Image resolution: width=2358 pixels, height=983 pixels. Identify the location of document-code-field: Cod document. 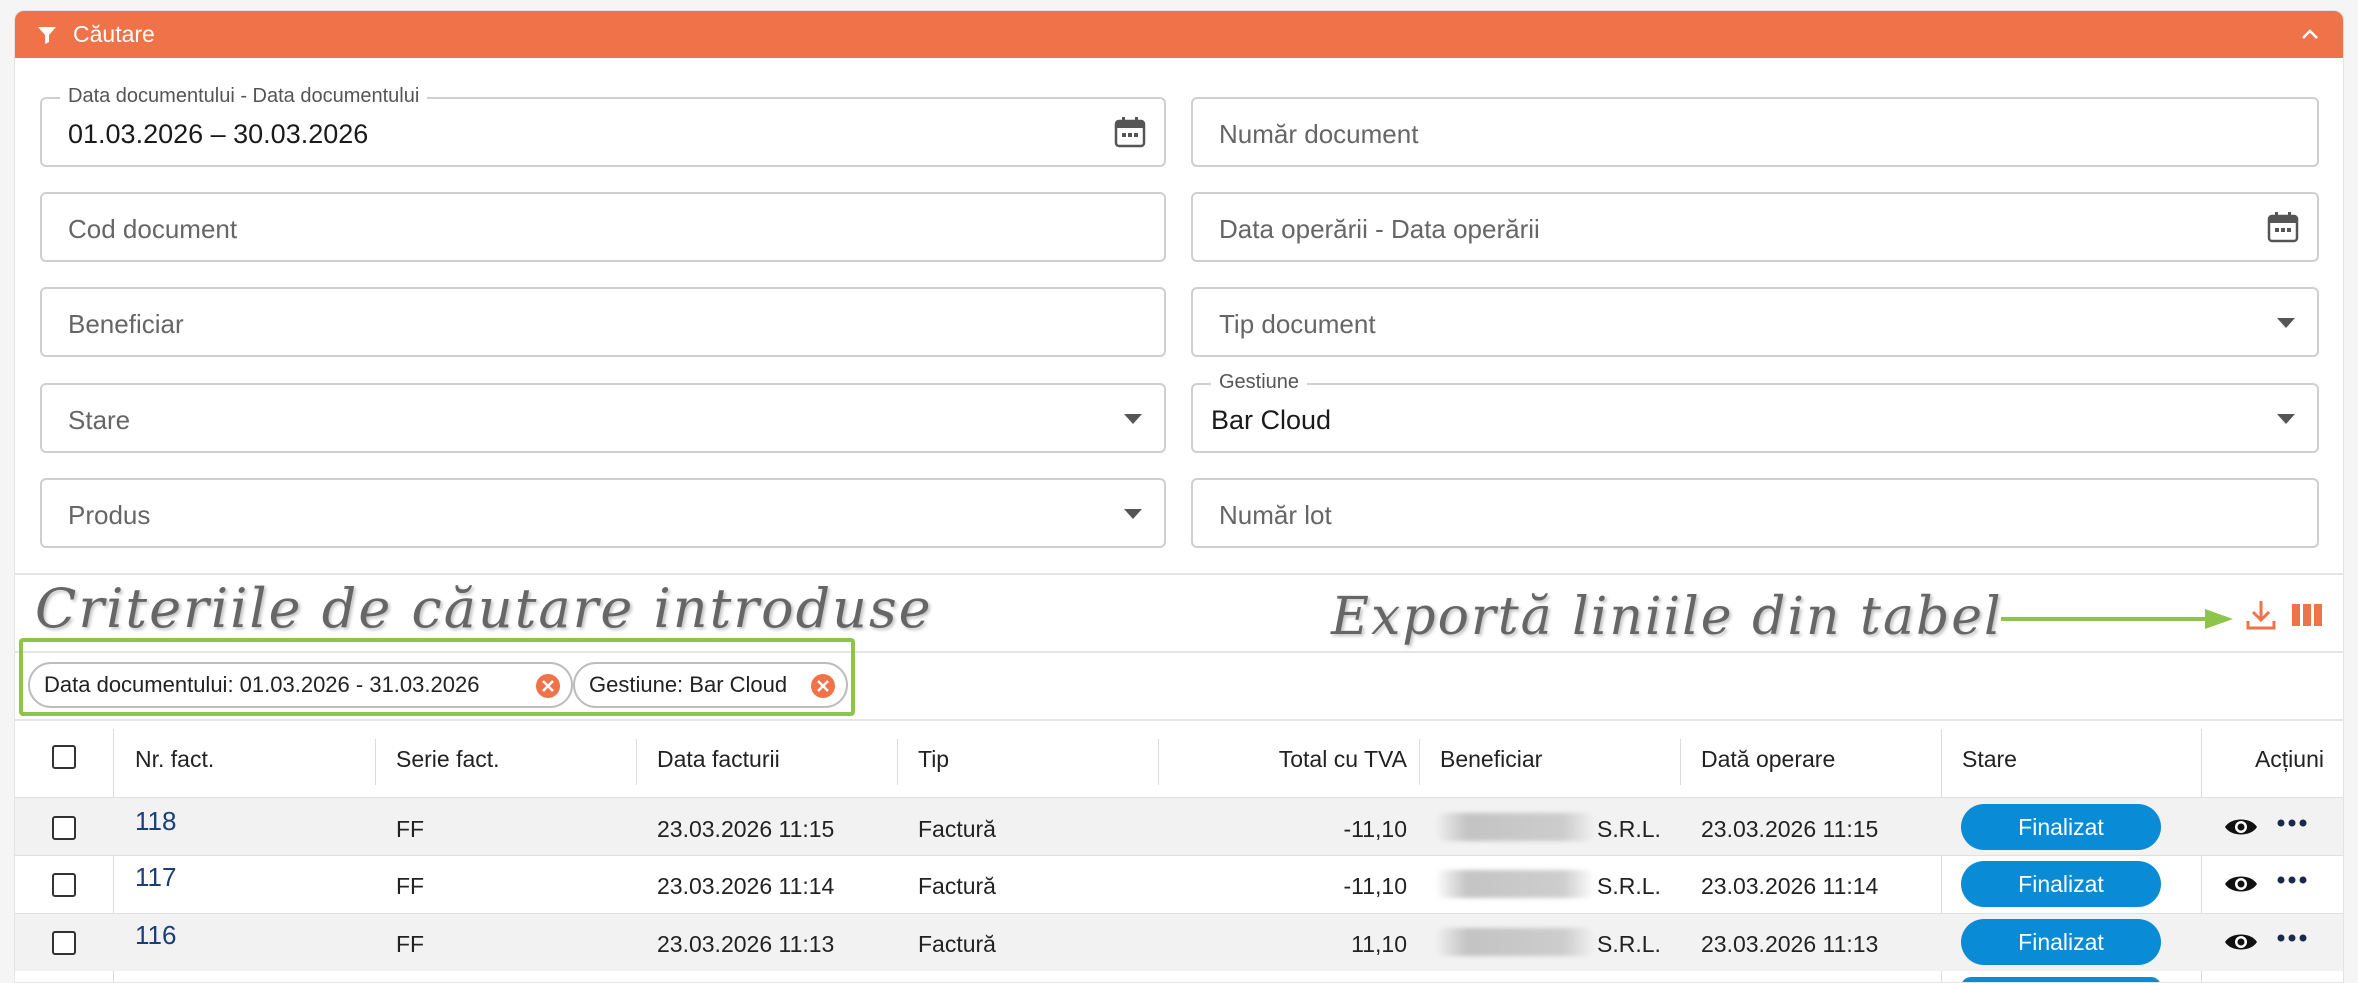
(603, 227).